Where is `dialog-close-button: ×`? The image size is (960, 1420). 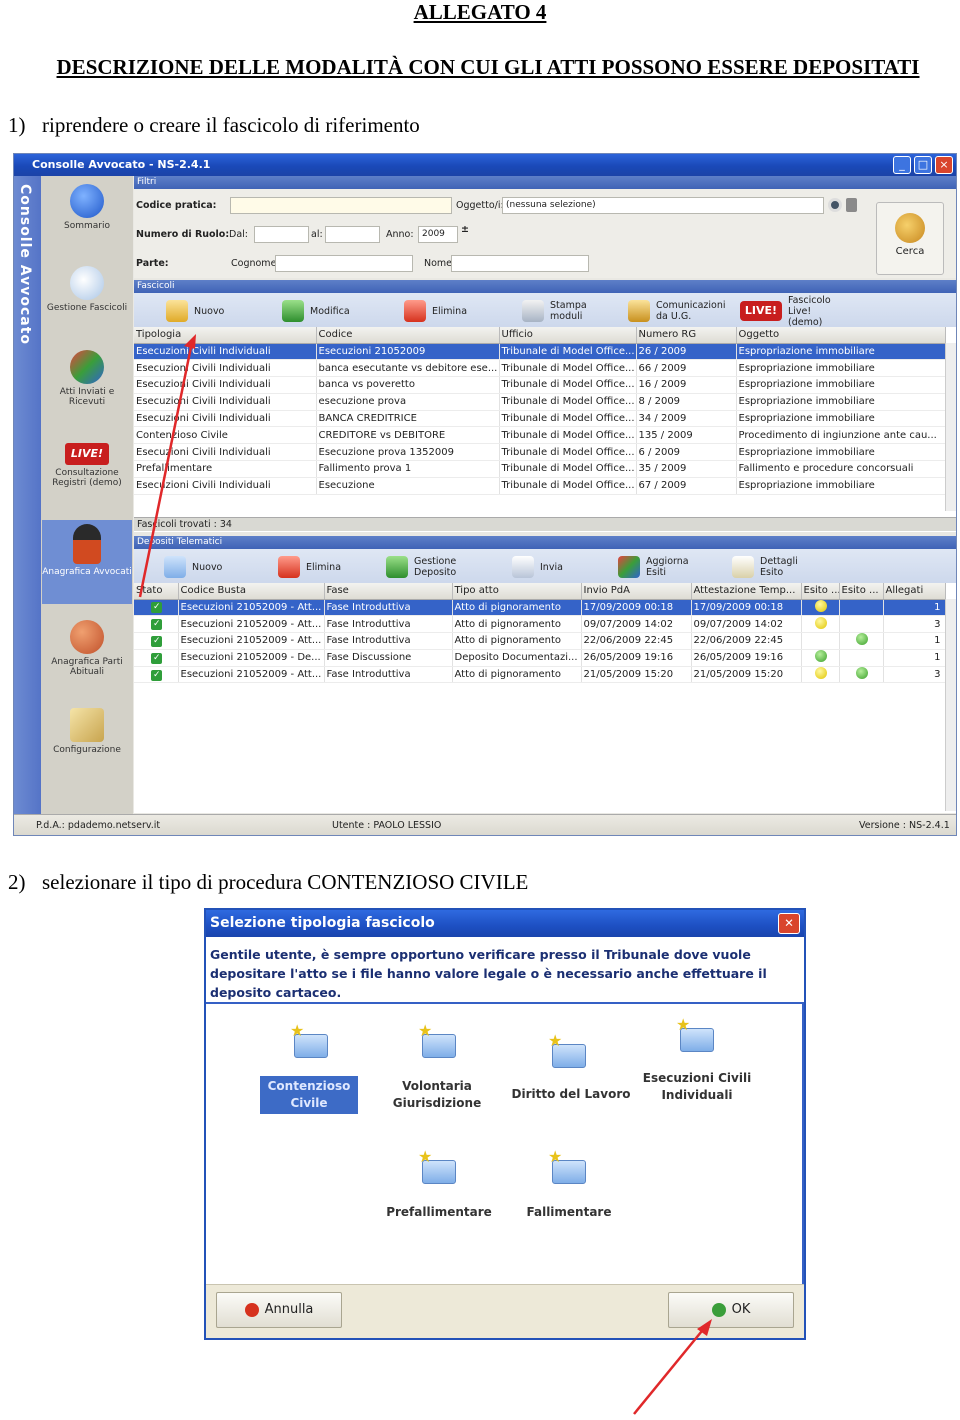 dialog-close-button: × is located at coordinates (789, 923).